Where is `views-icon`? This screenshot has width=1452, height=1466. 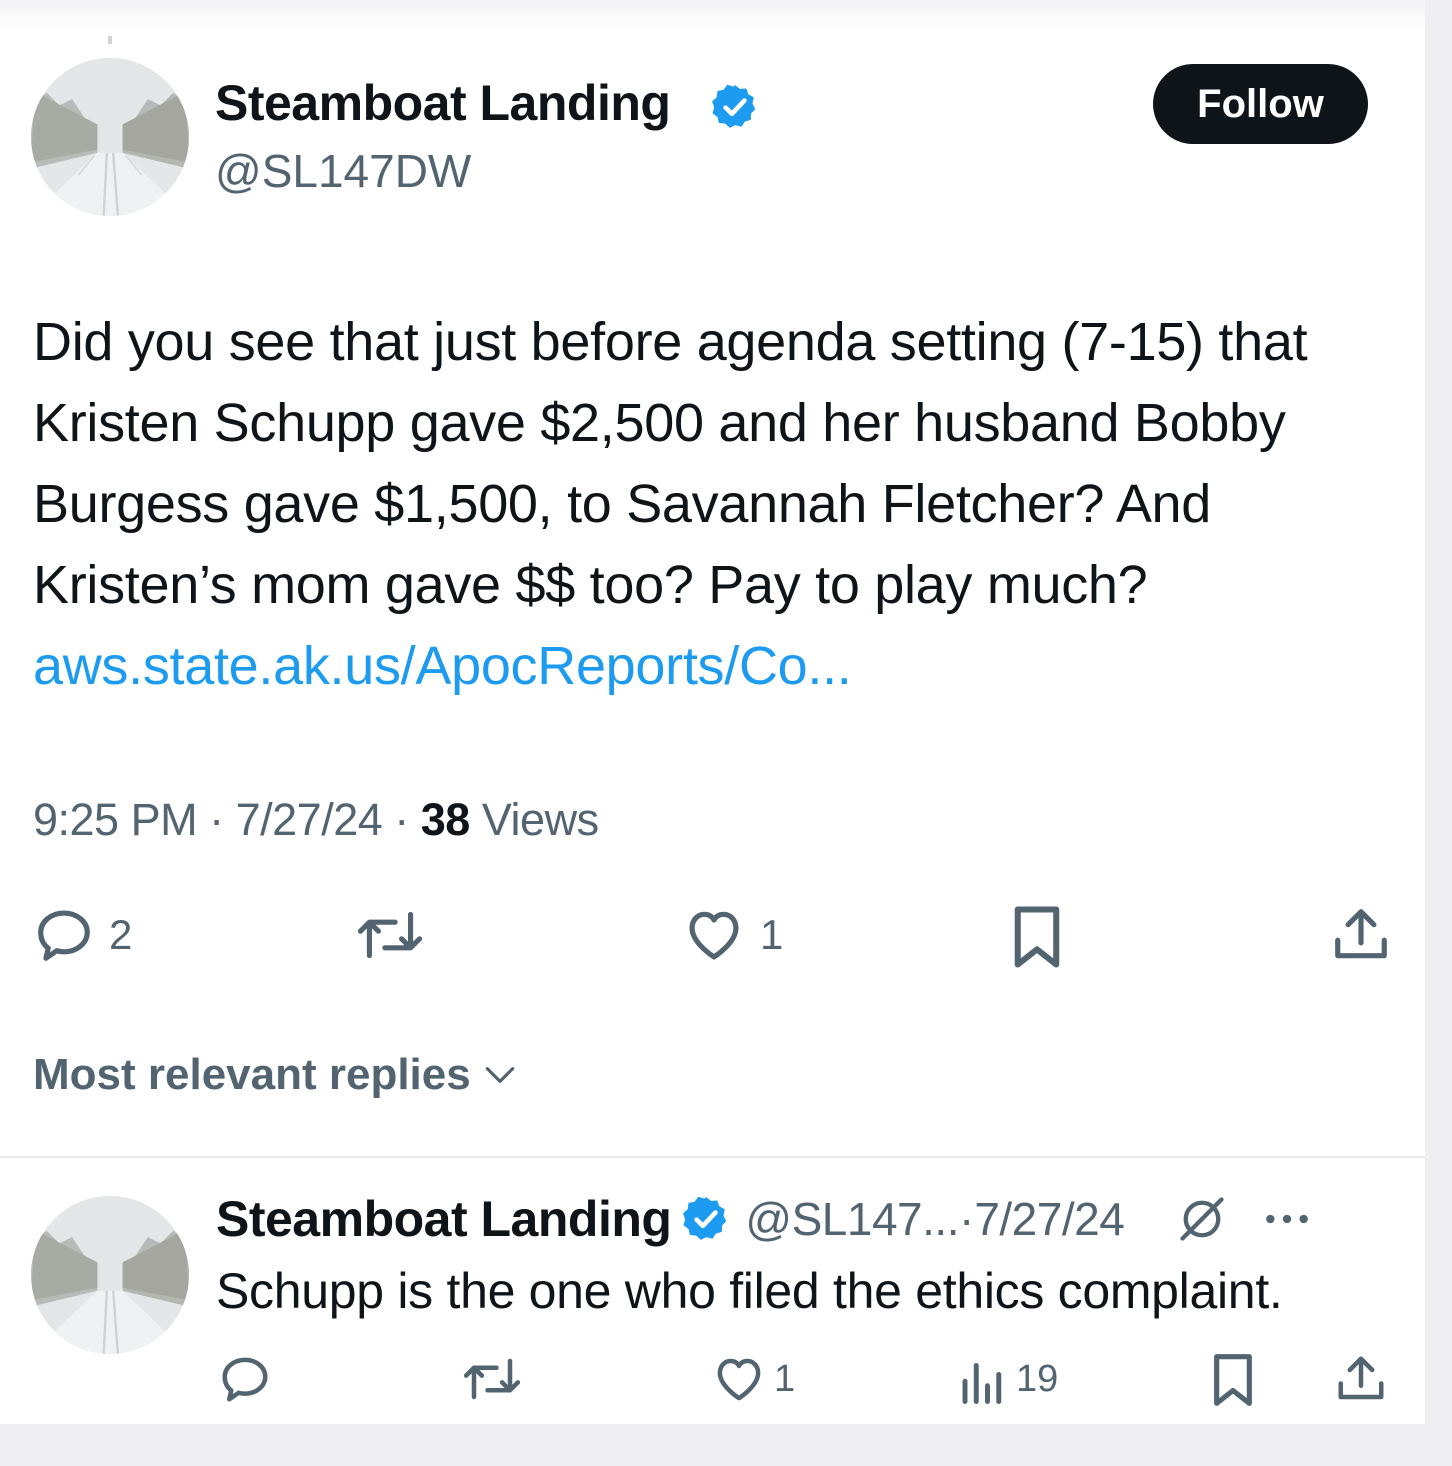 views-icon is located at coordinates (982, 1383).